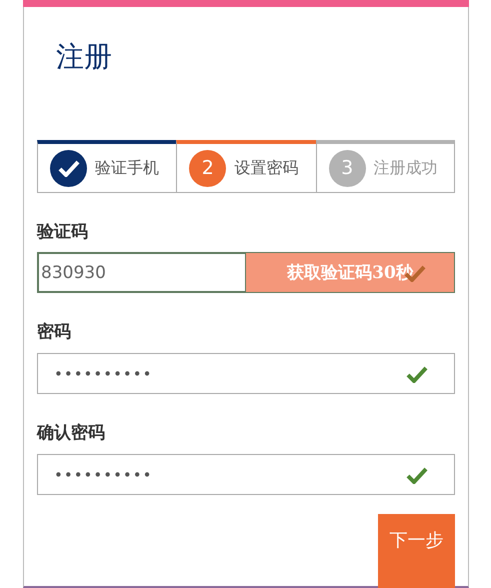  I want to click on next-button: 下一步, so click(416, 551).